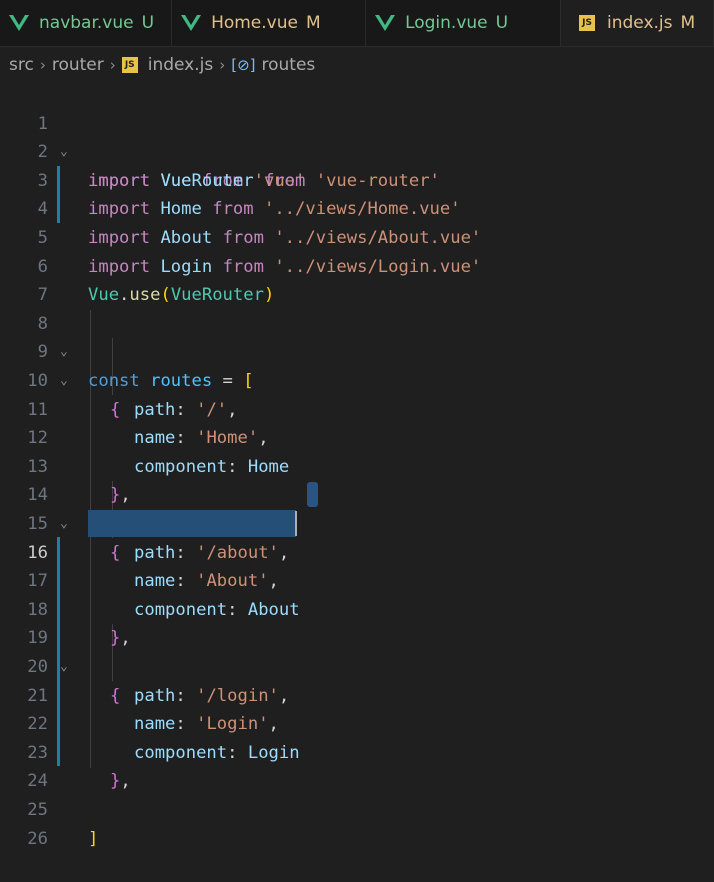 The image size is (714, 882). Describe the element at coordinates (37, 838) in the screenshot. I see `line-number: 26` at that location.